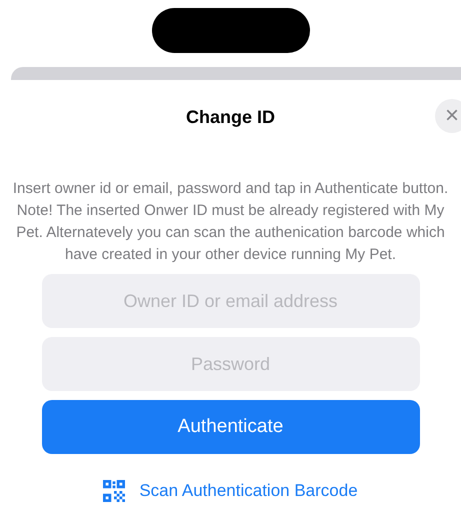  Describe the element at coordinates (230, 491) in the screenshot. I see `scan-barcode-link: Scan Authentication Barcode` at that location.